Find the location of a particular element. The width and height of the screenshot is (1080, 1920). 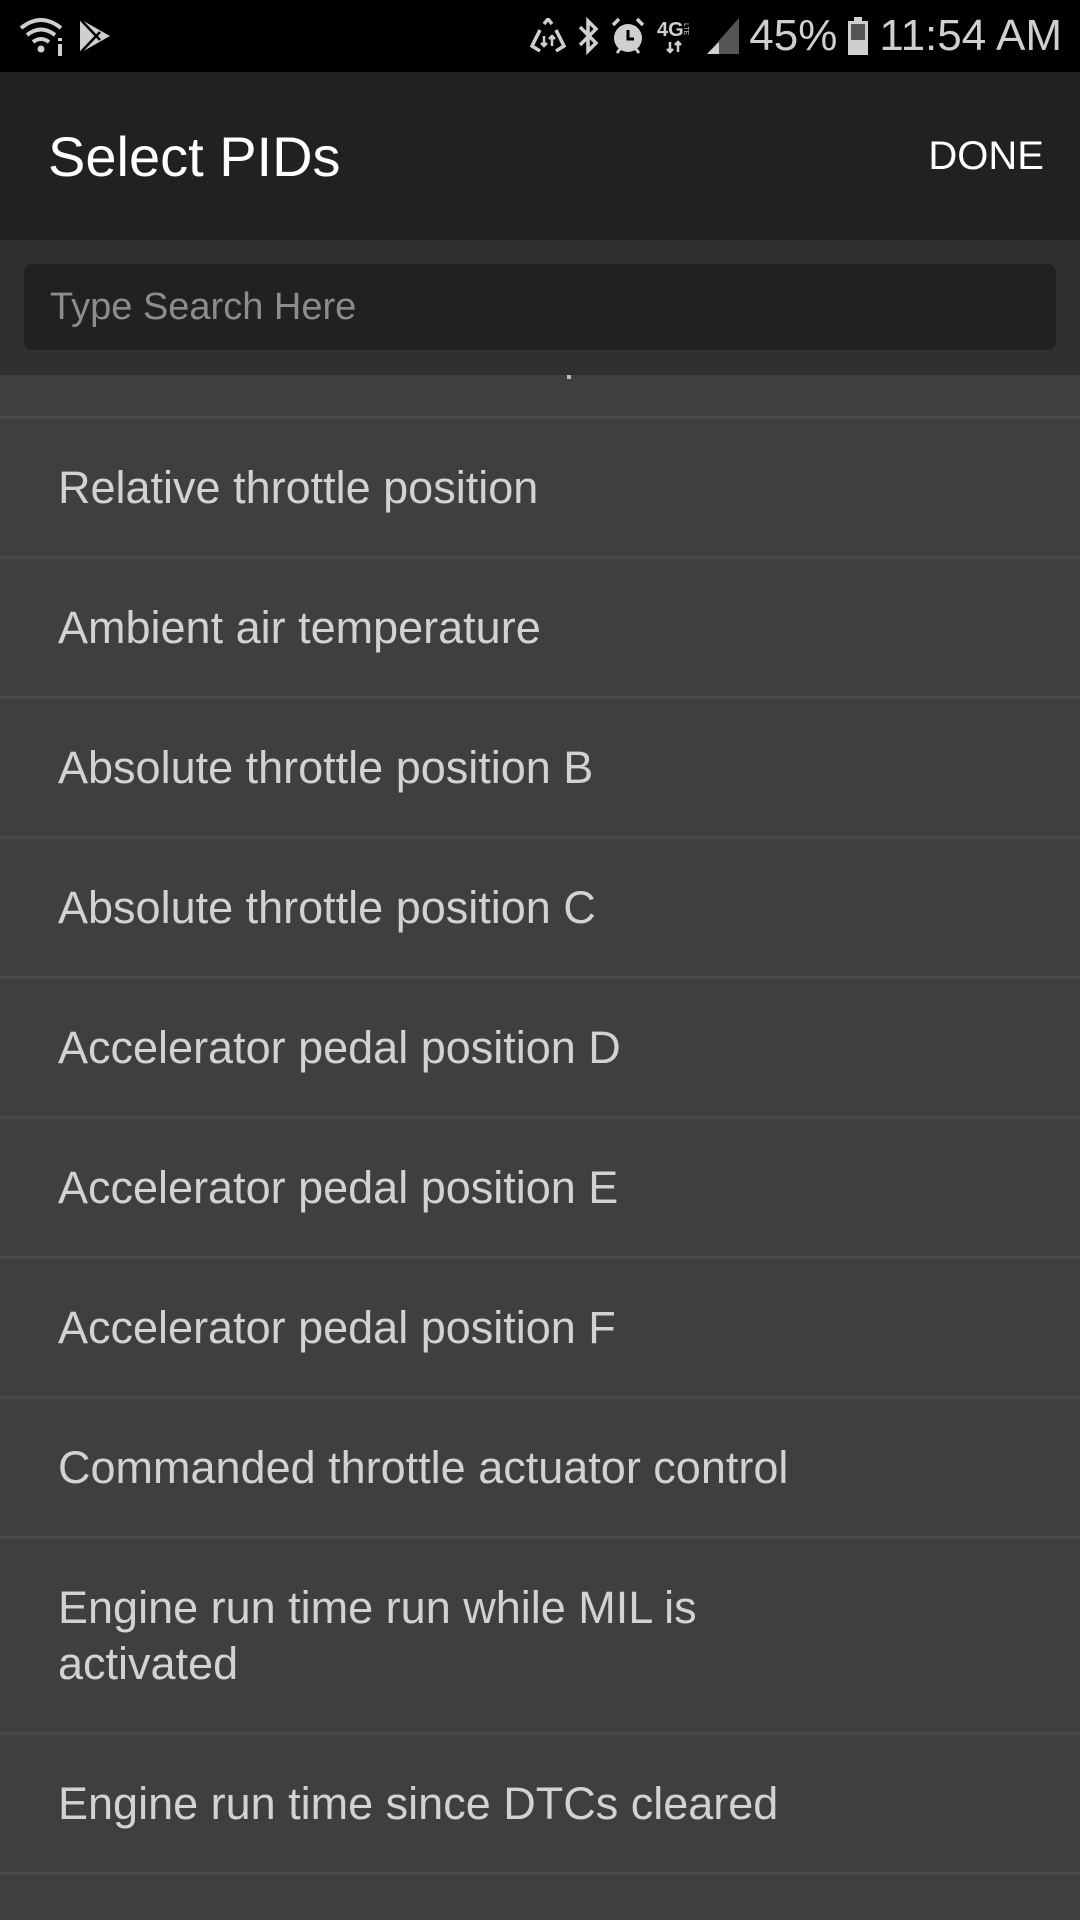

list-item: Accelerator pedal position E is located at coordinates (540, 1189).